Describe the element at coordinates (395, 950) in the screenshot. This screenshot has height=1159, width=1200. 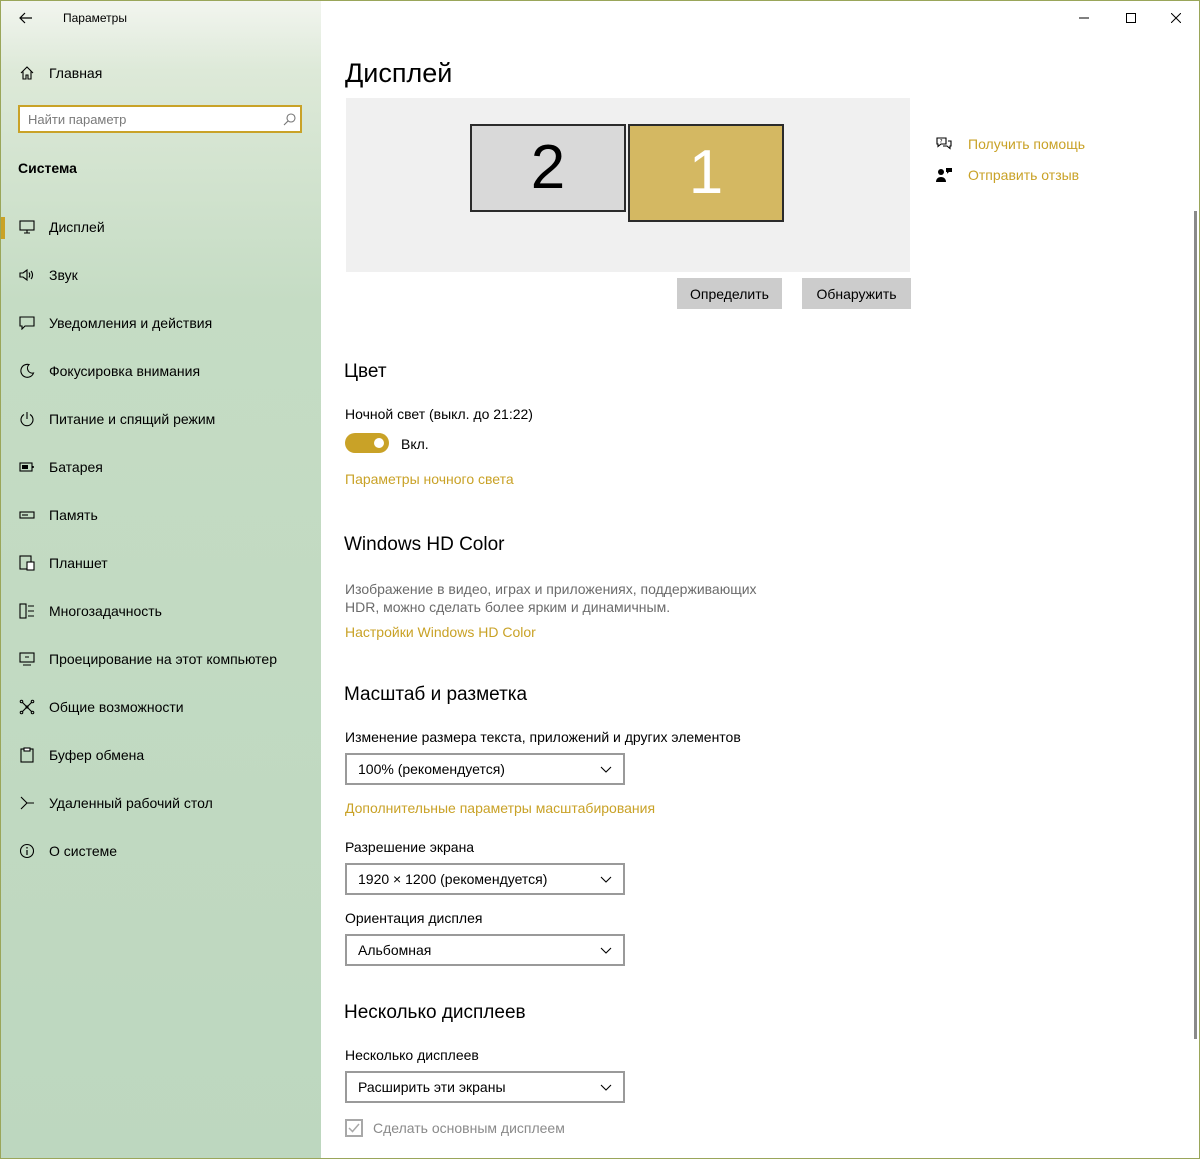
I see `orientation-select-value: Альбомная` at that location.